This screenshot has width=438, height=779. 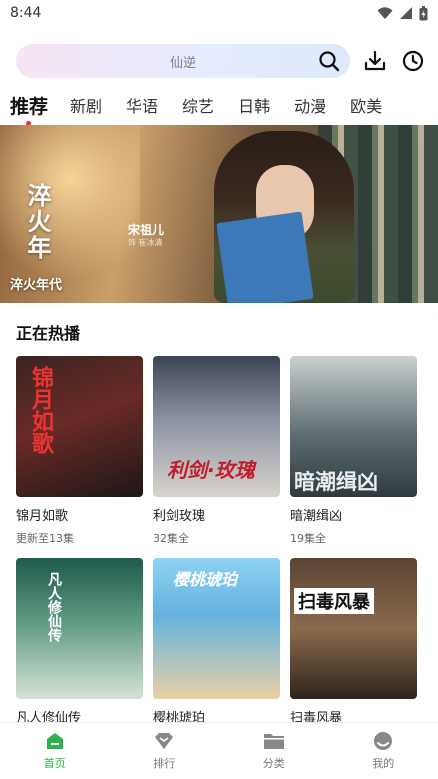 I want to click on status-icons, so click(x=402, y=13).